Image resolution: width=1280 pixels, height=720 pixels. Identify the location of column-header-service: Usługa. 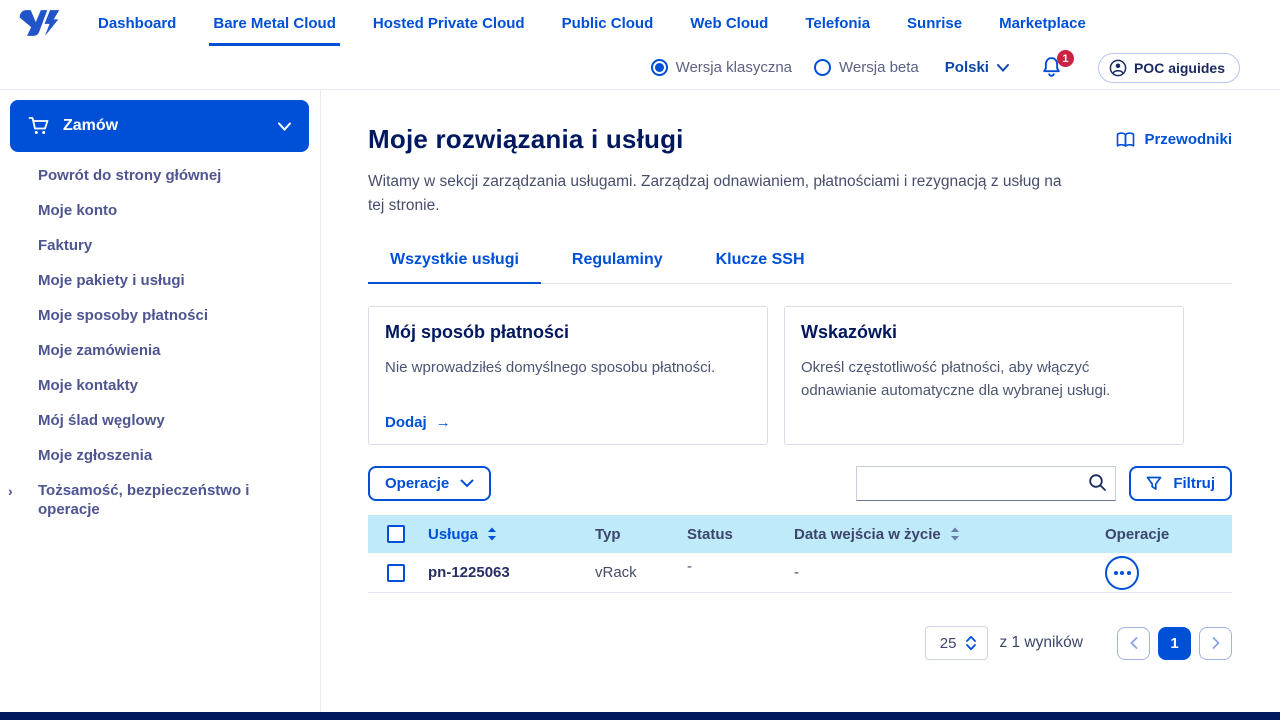
(453, 534).